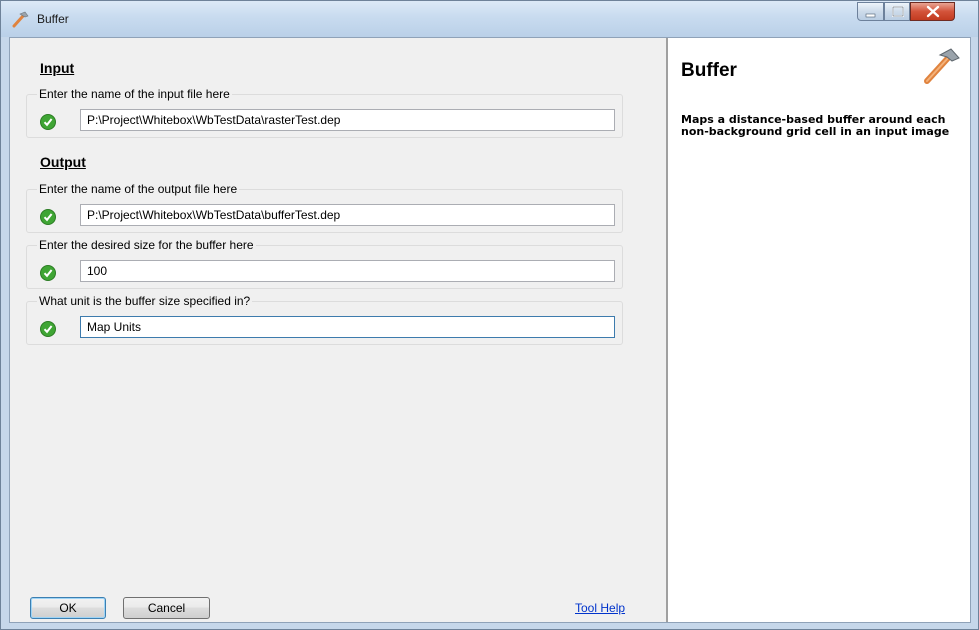 Image resolution: width=979 pixels, height=630 pixels. Describe the element at coordinates (57, 68) in the screenshot. I see `input-heading: Input` at that location.